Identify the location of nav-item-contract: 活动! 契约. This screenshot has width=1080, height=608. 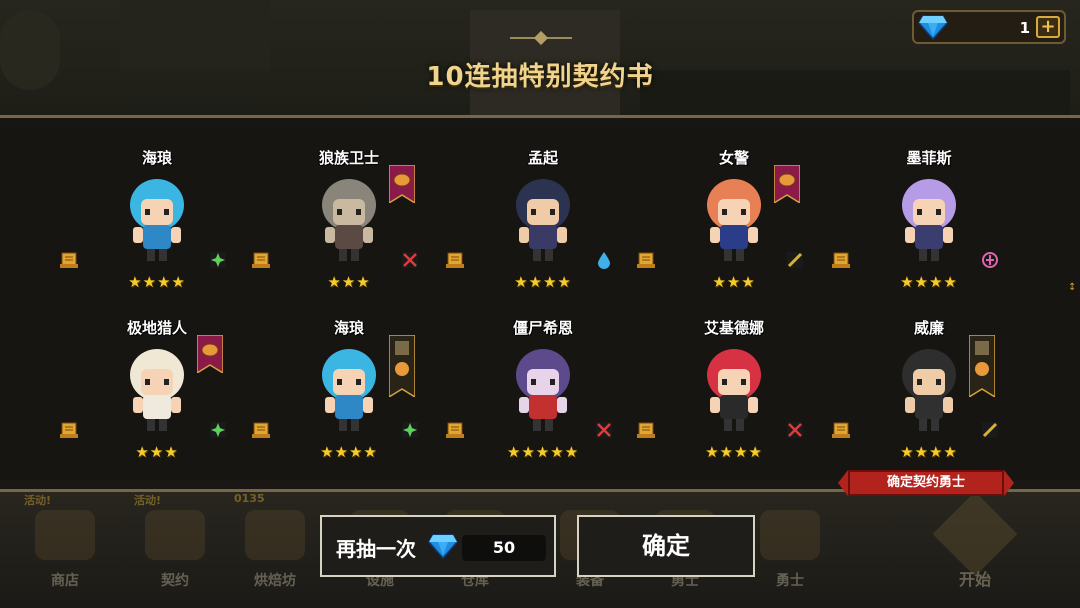
(175, 549).